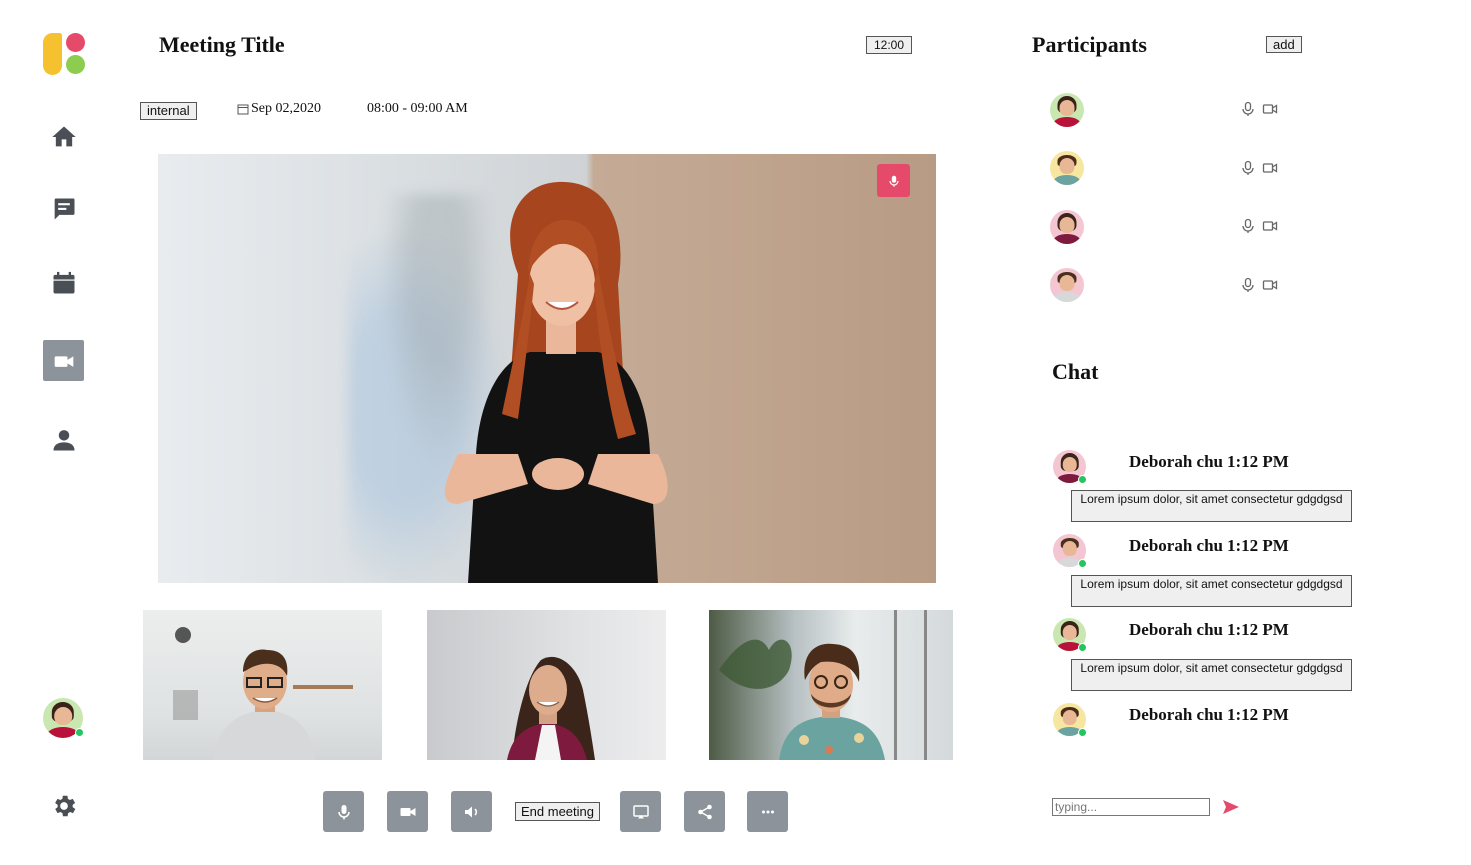 The image size is (1471, 865). Describe the element at coordinates (222, 44) in the screenshot. I see `meeting-title: Meeting Title` at that location.